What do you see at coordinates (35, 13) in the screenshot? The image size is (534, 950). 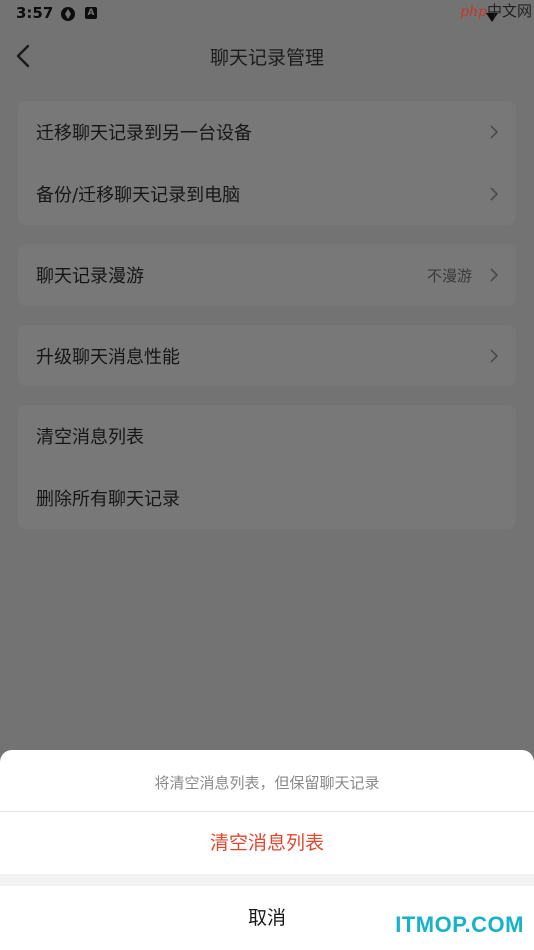 I see `status-time: 3:57` at bounding box center [35, 13].